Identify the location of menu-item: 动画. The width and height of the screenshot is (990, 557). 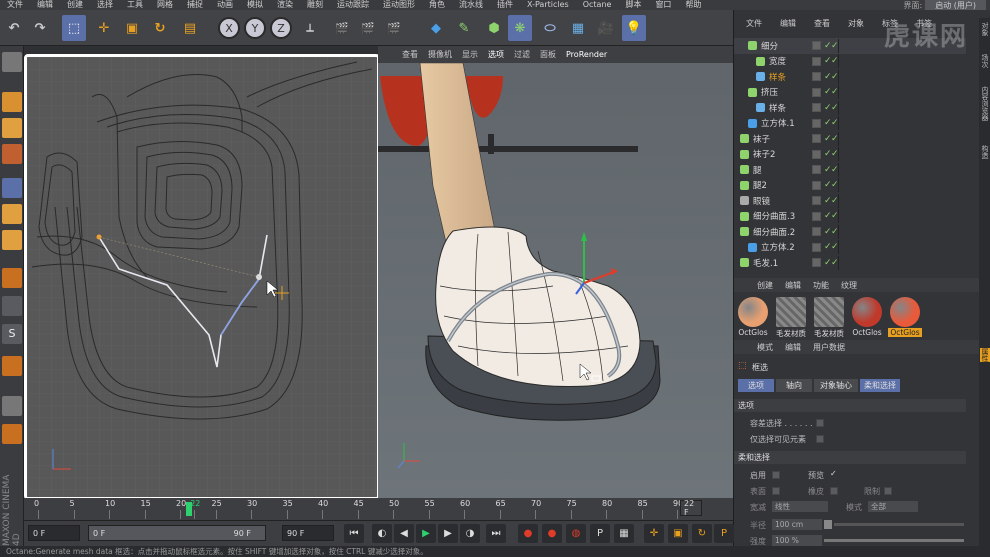
(225, 5).